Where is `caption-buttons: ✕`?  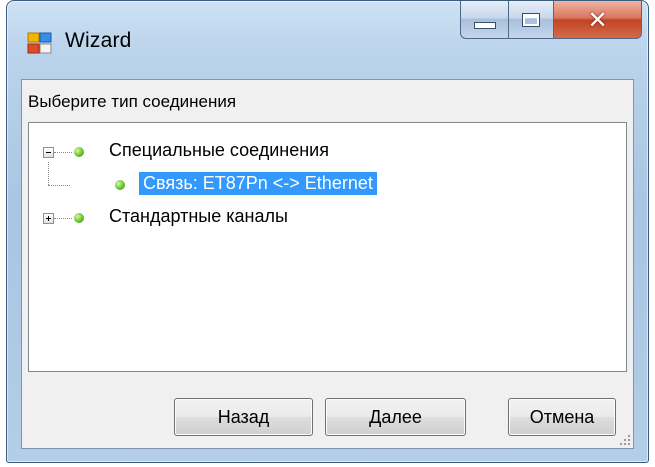 caption-buttons: ✕ is located at coordinates (551, 21).